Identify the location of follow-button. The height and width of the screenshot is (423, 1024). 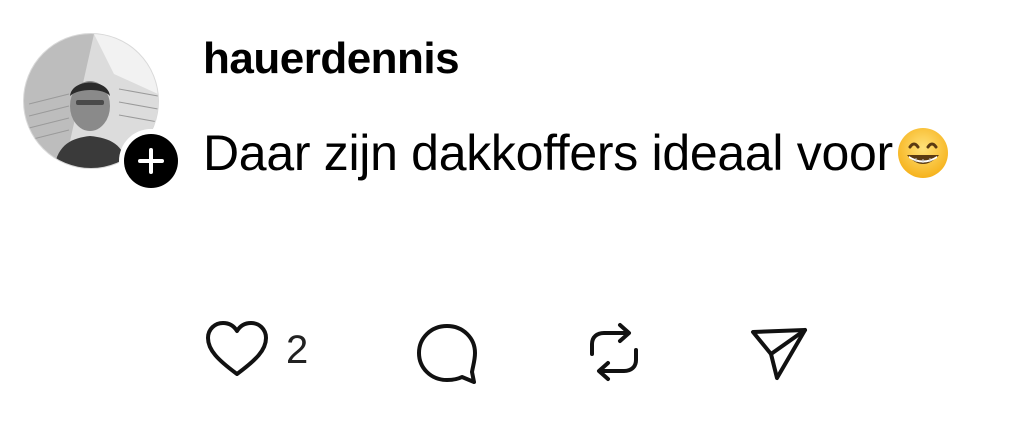
(151, 161).